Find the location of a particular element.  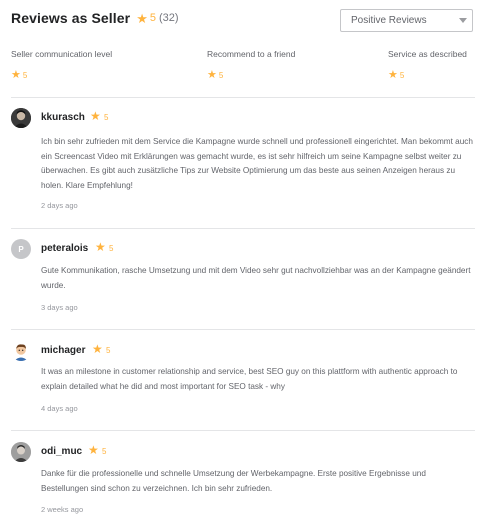

review-time: 3 days ago is located at coordinates (59, 307).